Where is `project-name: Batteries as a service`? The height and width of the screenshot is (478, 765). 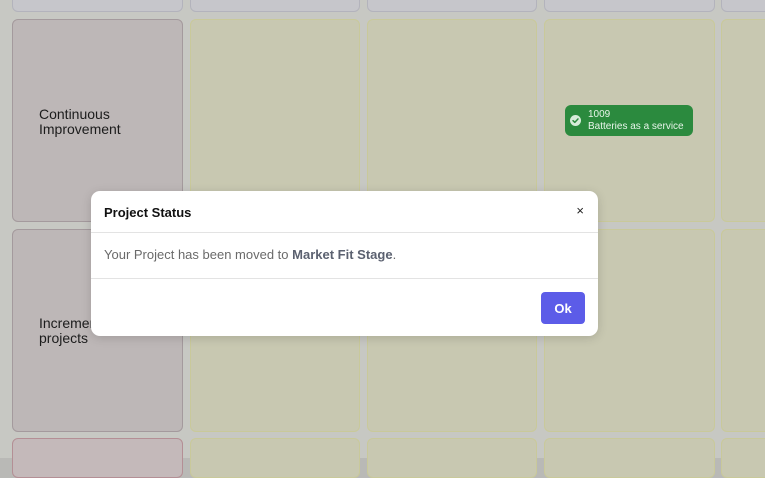 project-name: Batteries as a service is located at coordinates (636, 126).